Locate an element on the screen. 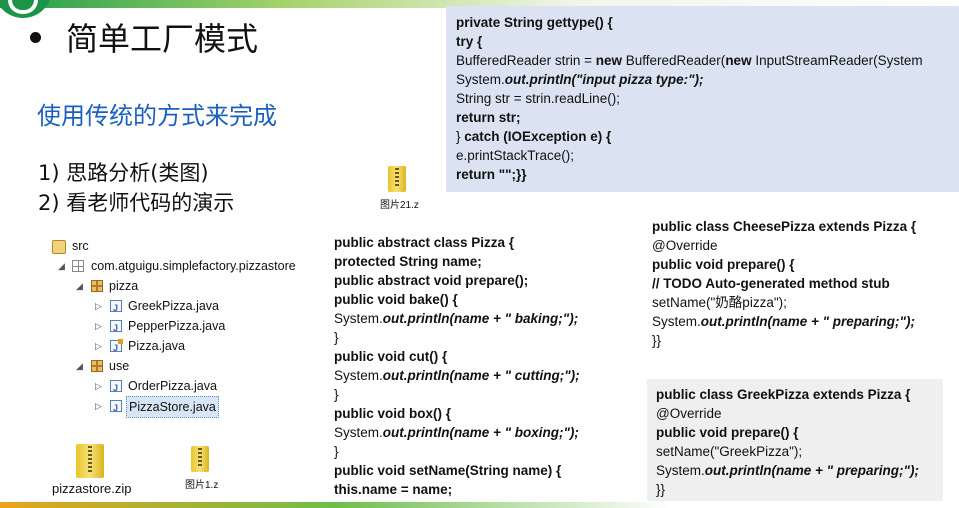 Image resolution: width=959 pixels, height=508 pixels. code-line: setName("GreekPizza"); is located at coordinates (799, 451).